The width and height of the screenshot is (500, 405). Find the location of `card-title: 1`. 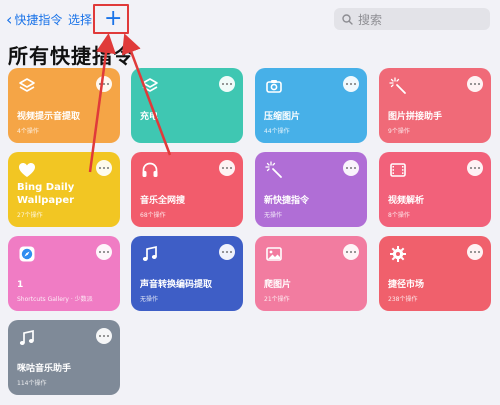

card-title: 1 is located at coordinates (20, 285).